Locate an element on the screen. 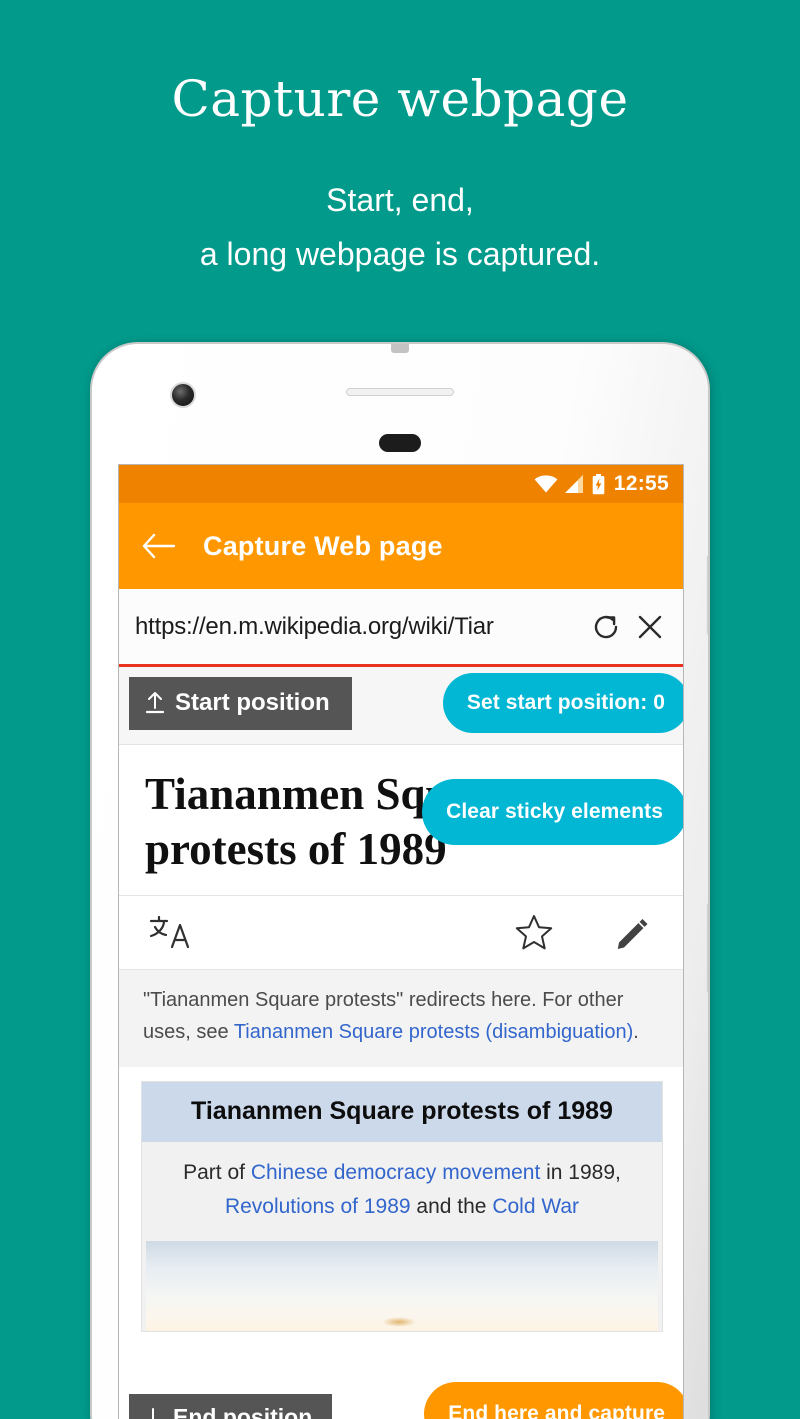  battery-charging-icon is located at coordinates (598, 484).